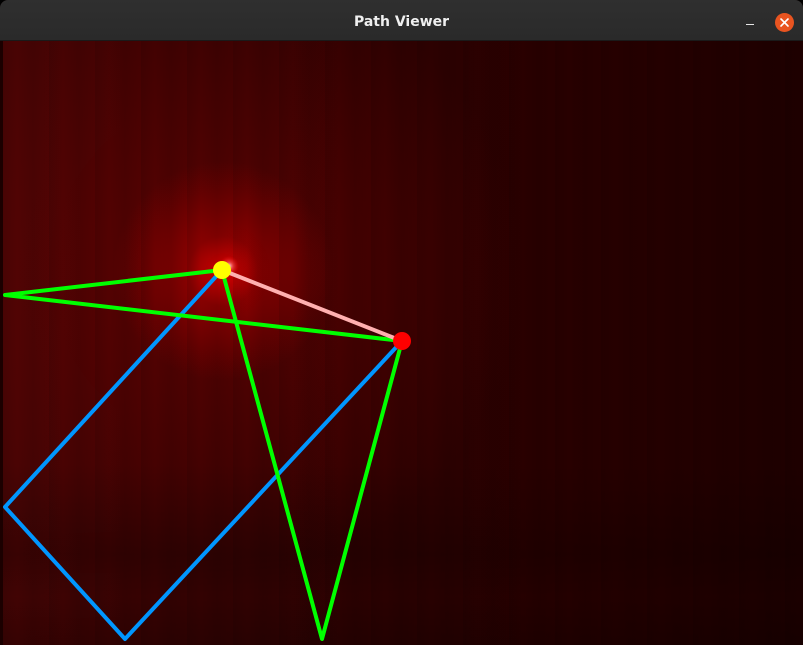 Image resolution: width=803 pixels, height=645 pixels. I want to click on minimize-icon, so click(750, 24).